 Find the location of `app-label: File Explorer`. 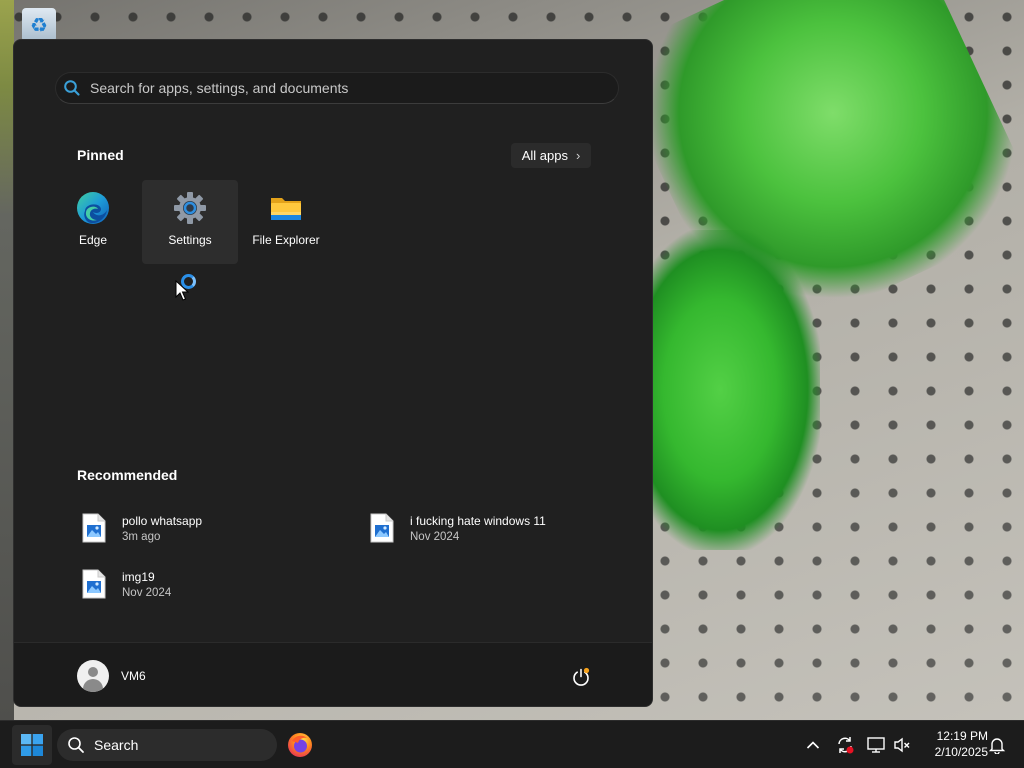

app-label: File Explorer is located at coordinates (286, 240).